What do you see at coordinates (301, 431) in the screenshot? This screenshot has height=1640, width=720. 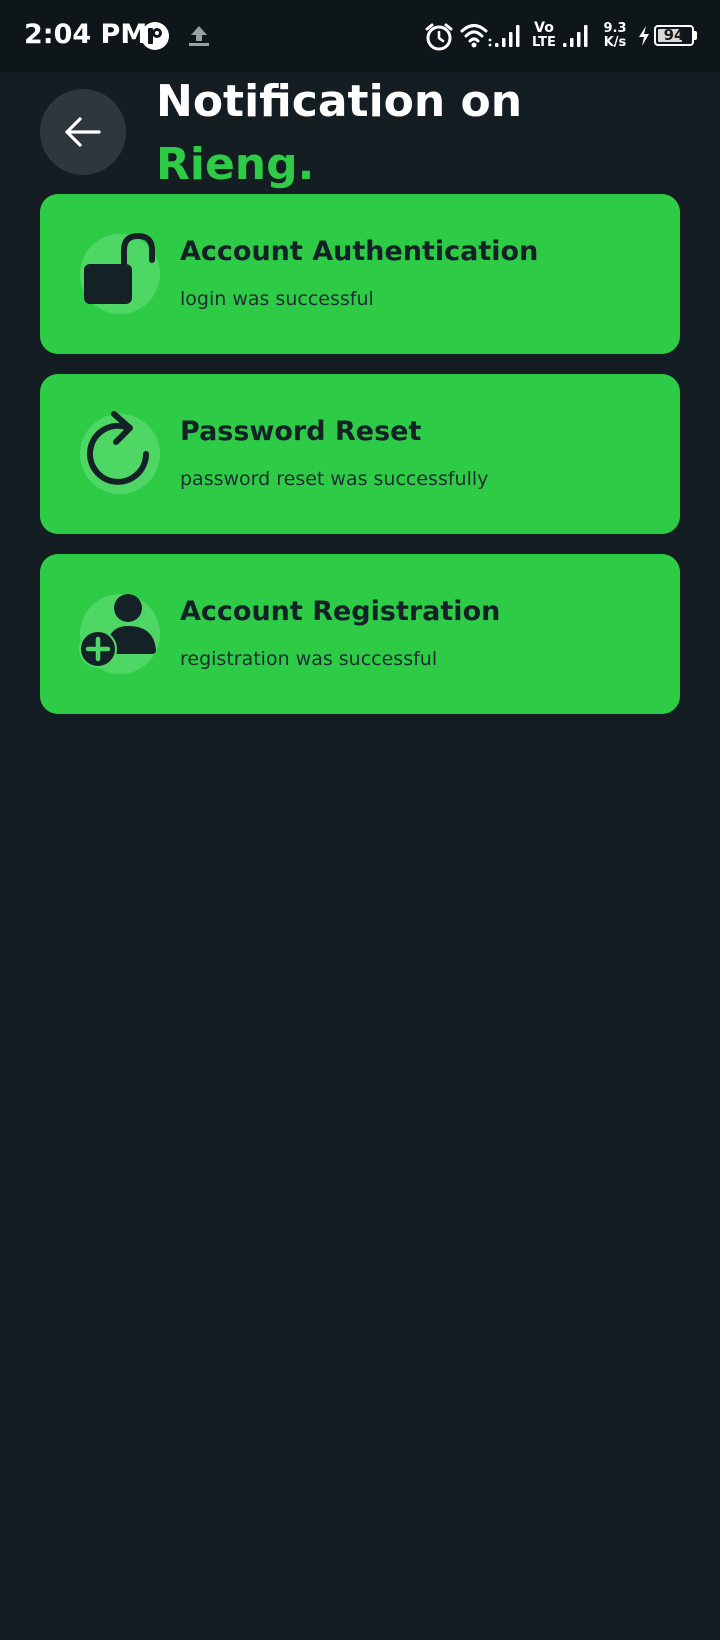 I see `card-title: Password Reset` at bounding box center [301, 431].